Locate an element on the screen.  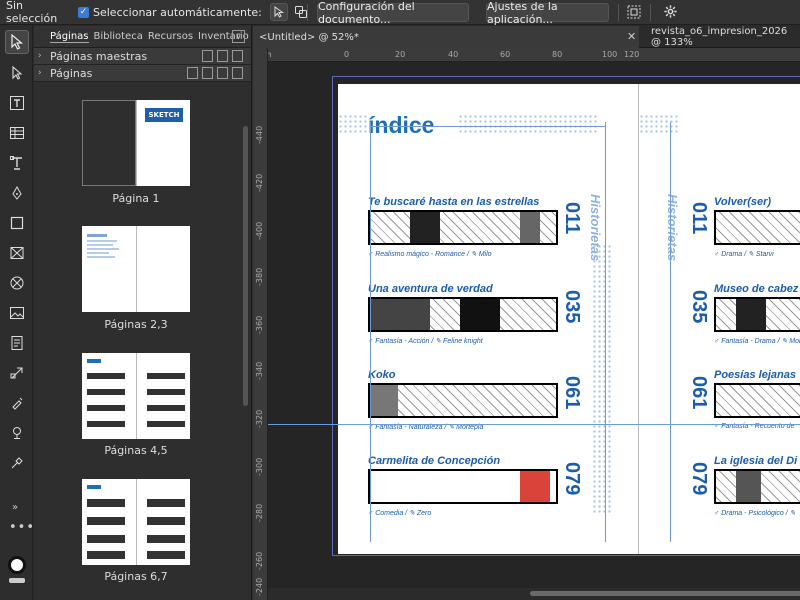
horizontal-ruler: mm 0 20 40 60 80 100 120 is located at coordinates (528, 55).